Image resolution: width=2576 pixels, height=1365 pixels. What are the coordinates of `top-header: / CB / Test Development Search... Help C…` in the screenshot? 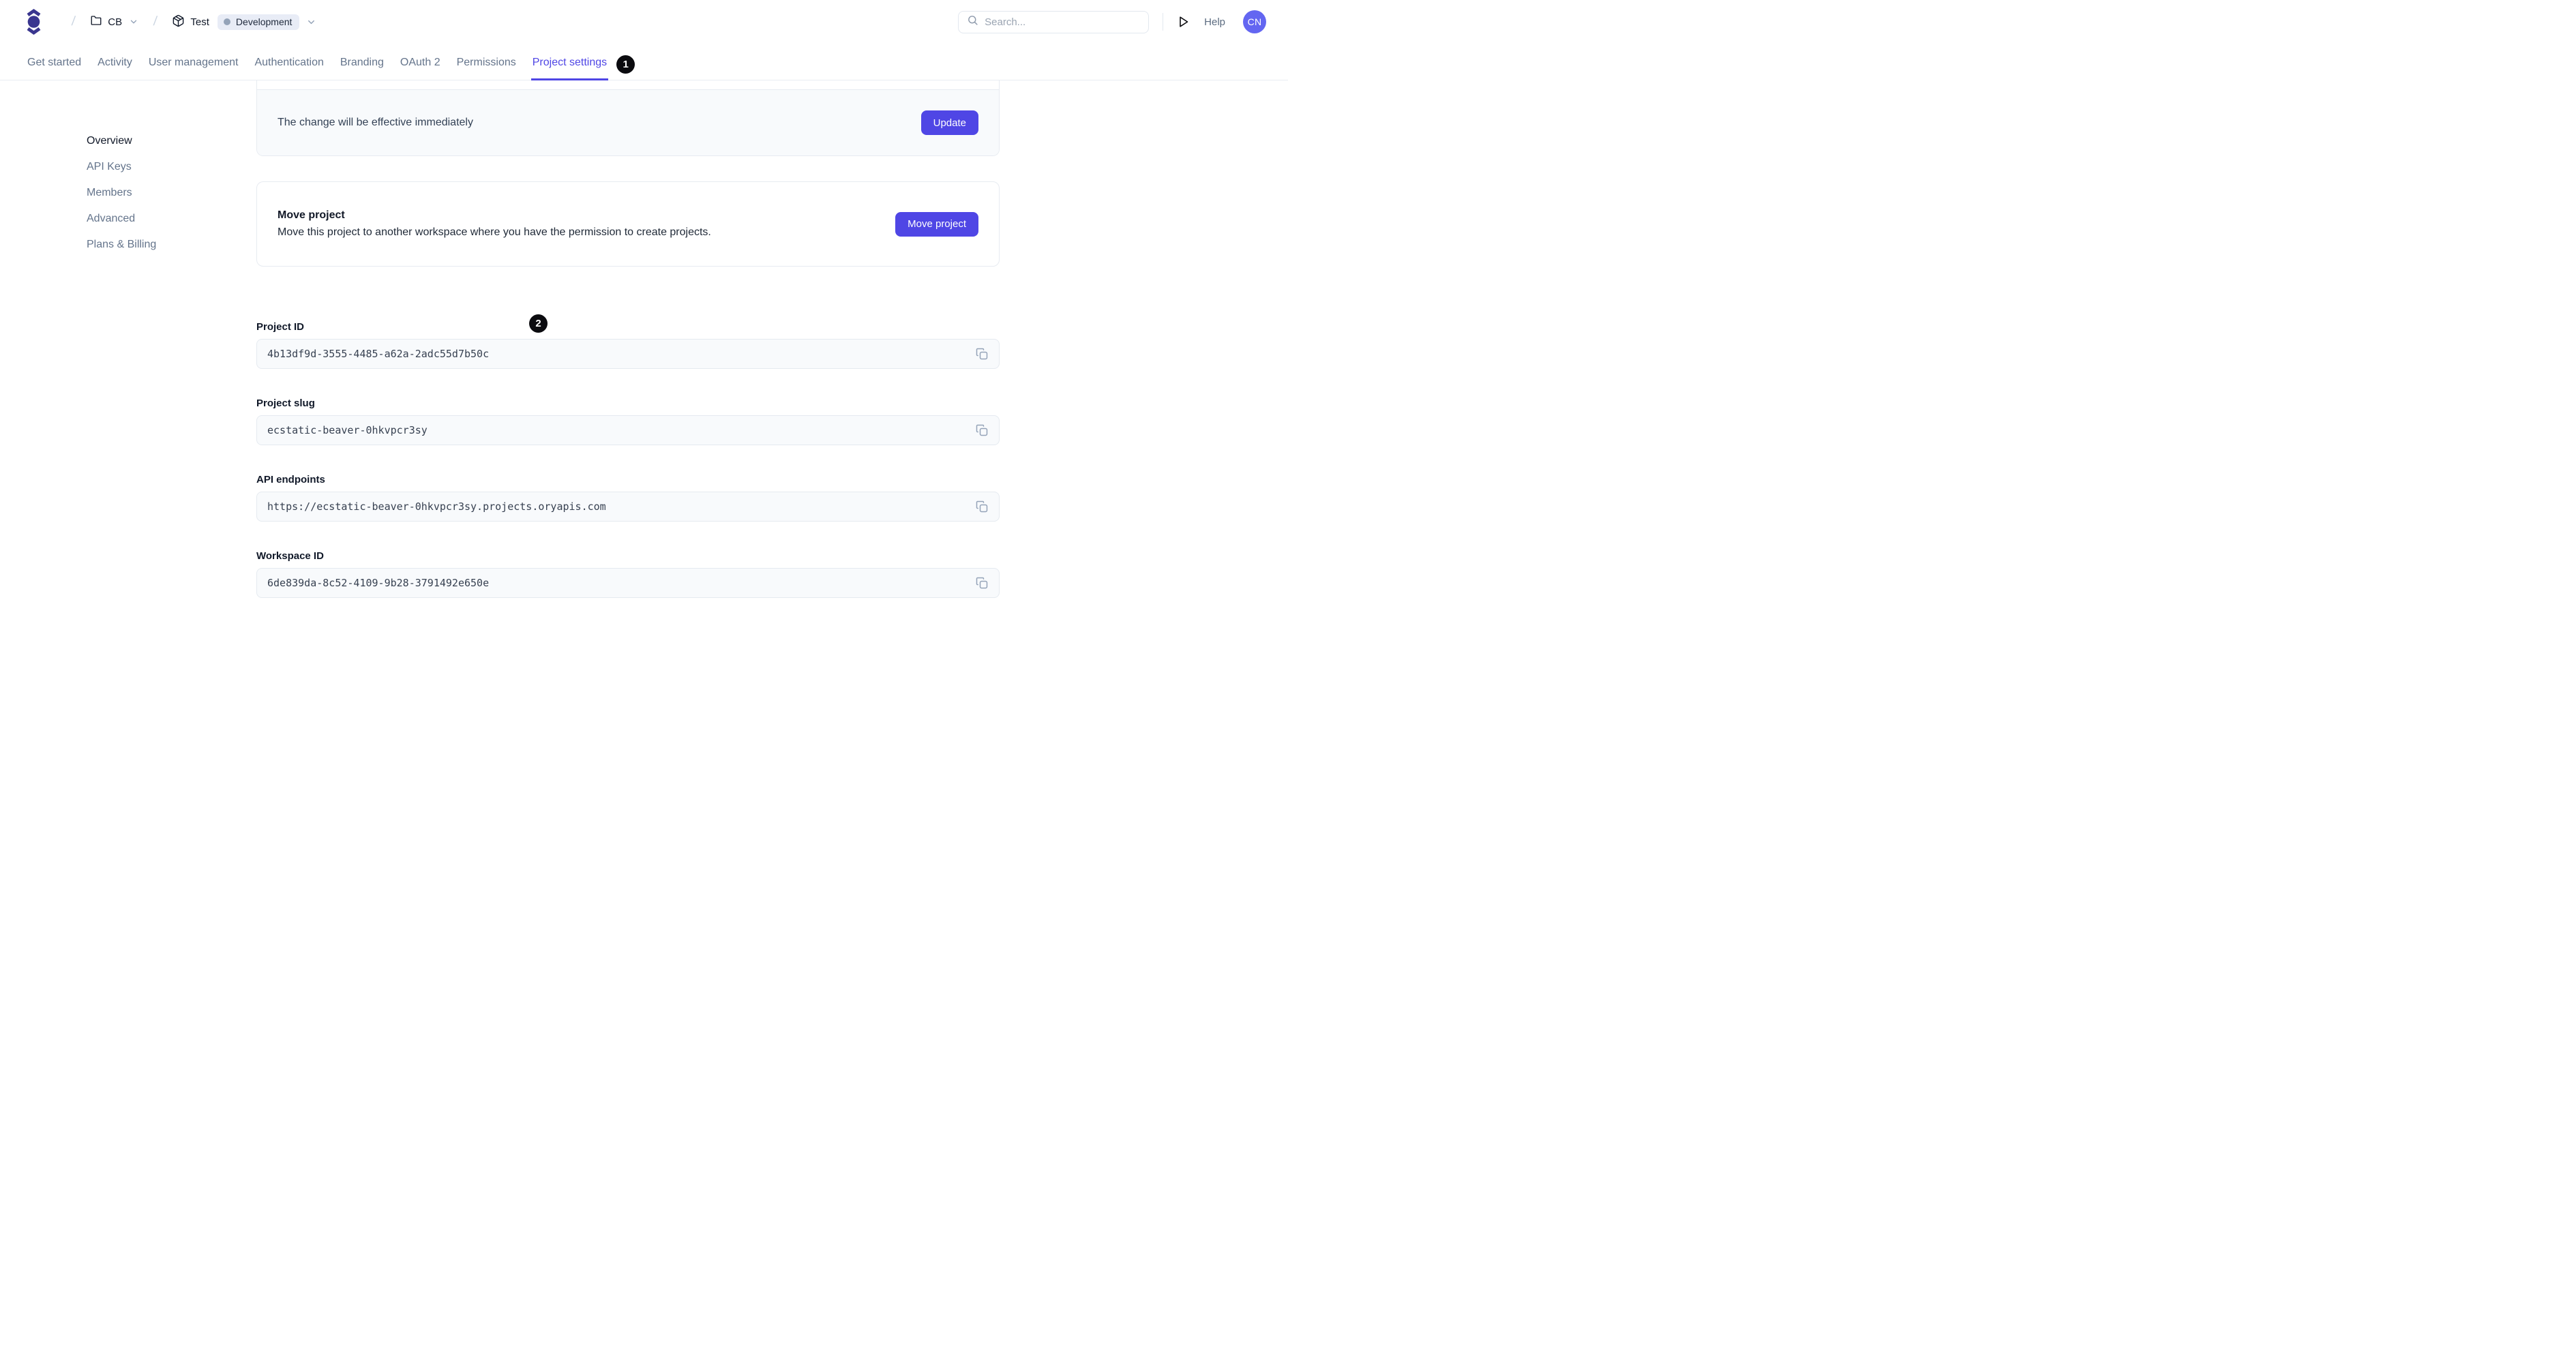 It's located at (644, 20).